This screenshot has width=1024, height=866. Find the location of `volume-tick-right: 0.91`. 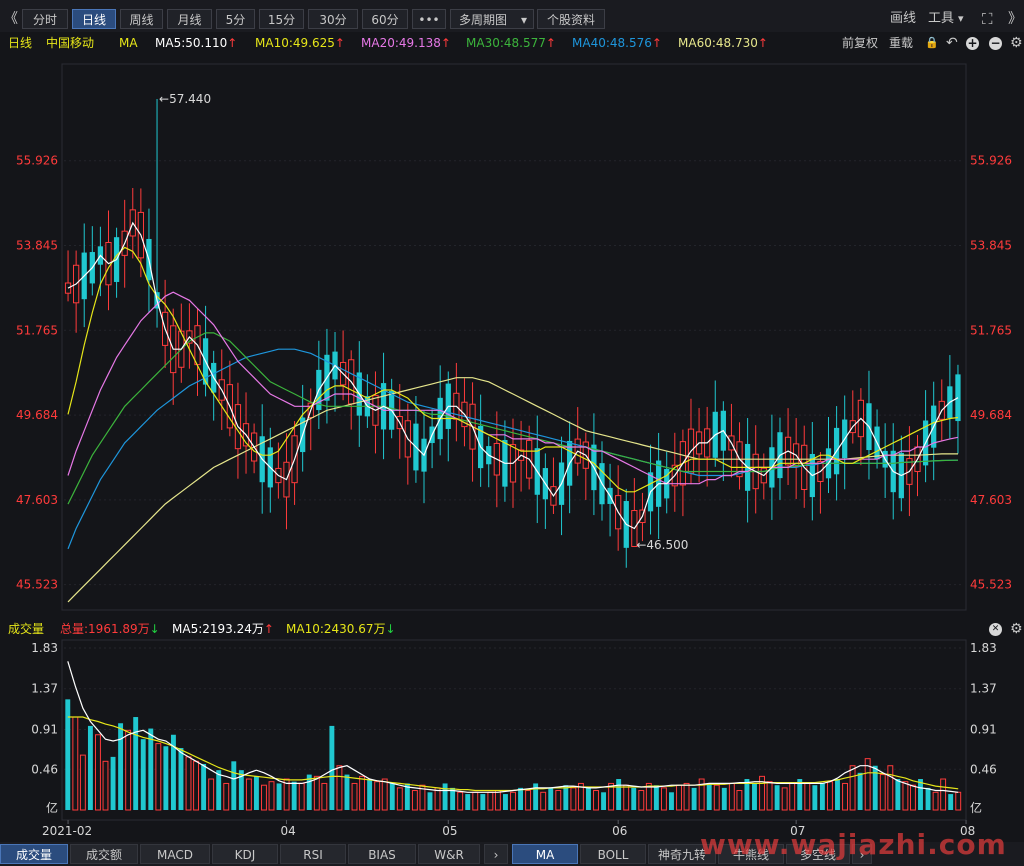

volume-tick-right: 0.91 is located at coordinates (983, 729).